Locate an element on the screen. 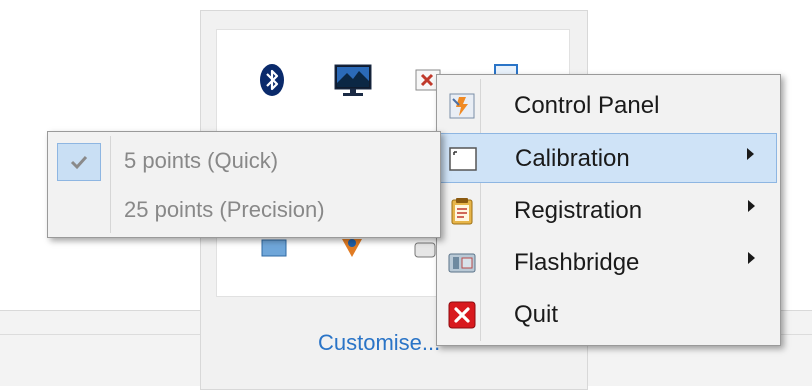 This screenshot has width=812, height=390. menu-item-registration: Registration is located at coordinates (608, 211).